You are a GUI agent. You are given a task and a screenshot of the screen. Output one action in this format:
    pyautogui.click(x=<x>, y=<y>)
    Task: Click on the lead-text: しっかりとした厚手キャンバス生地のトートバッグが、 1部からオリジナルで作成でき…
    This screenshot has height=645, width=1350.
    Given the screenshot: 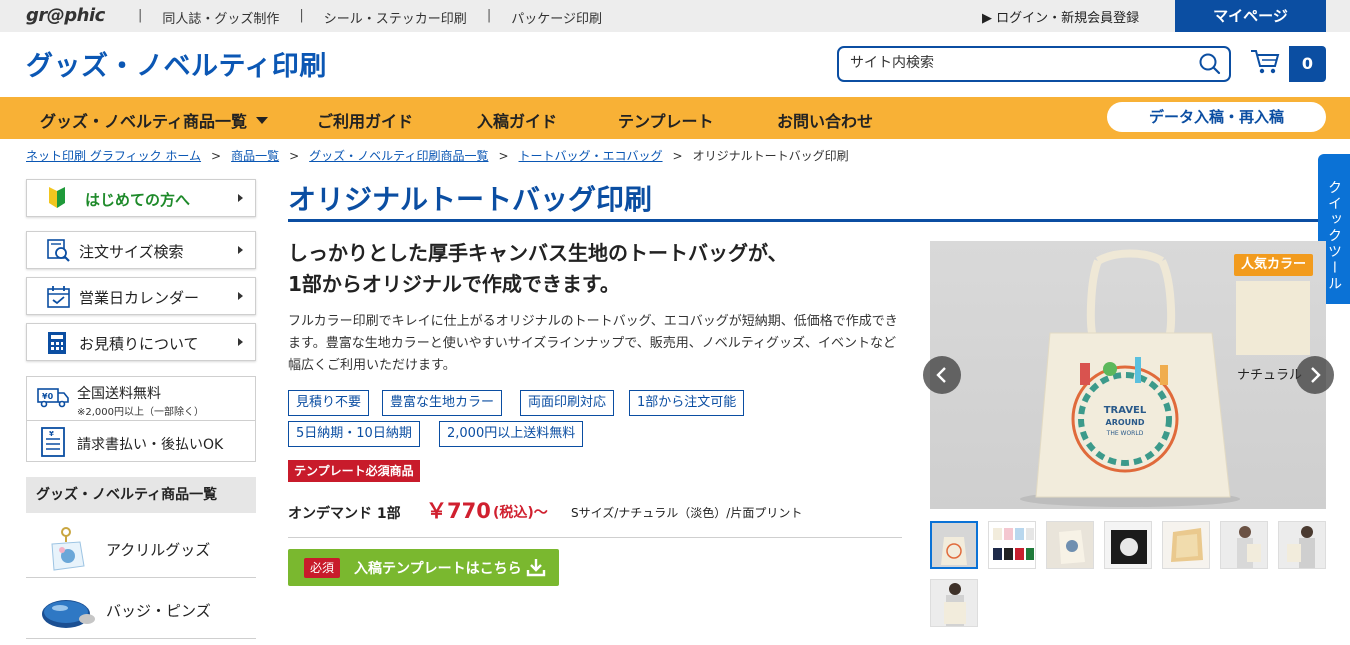 What is the action you would take?
    pyautogui.click(x=538, y=269)
    